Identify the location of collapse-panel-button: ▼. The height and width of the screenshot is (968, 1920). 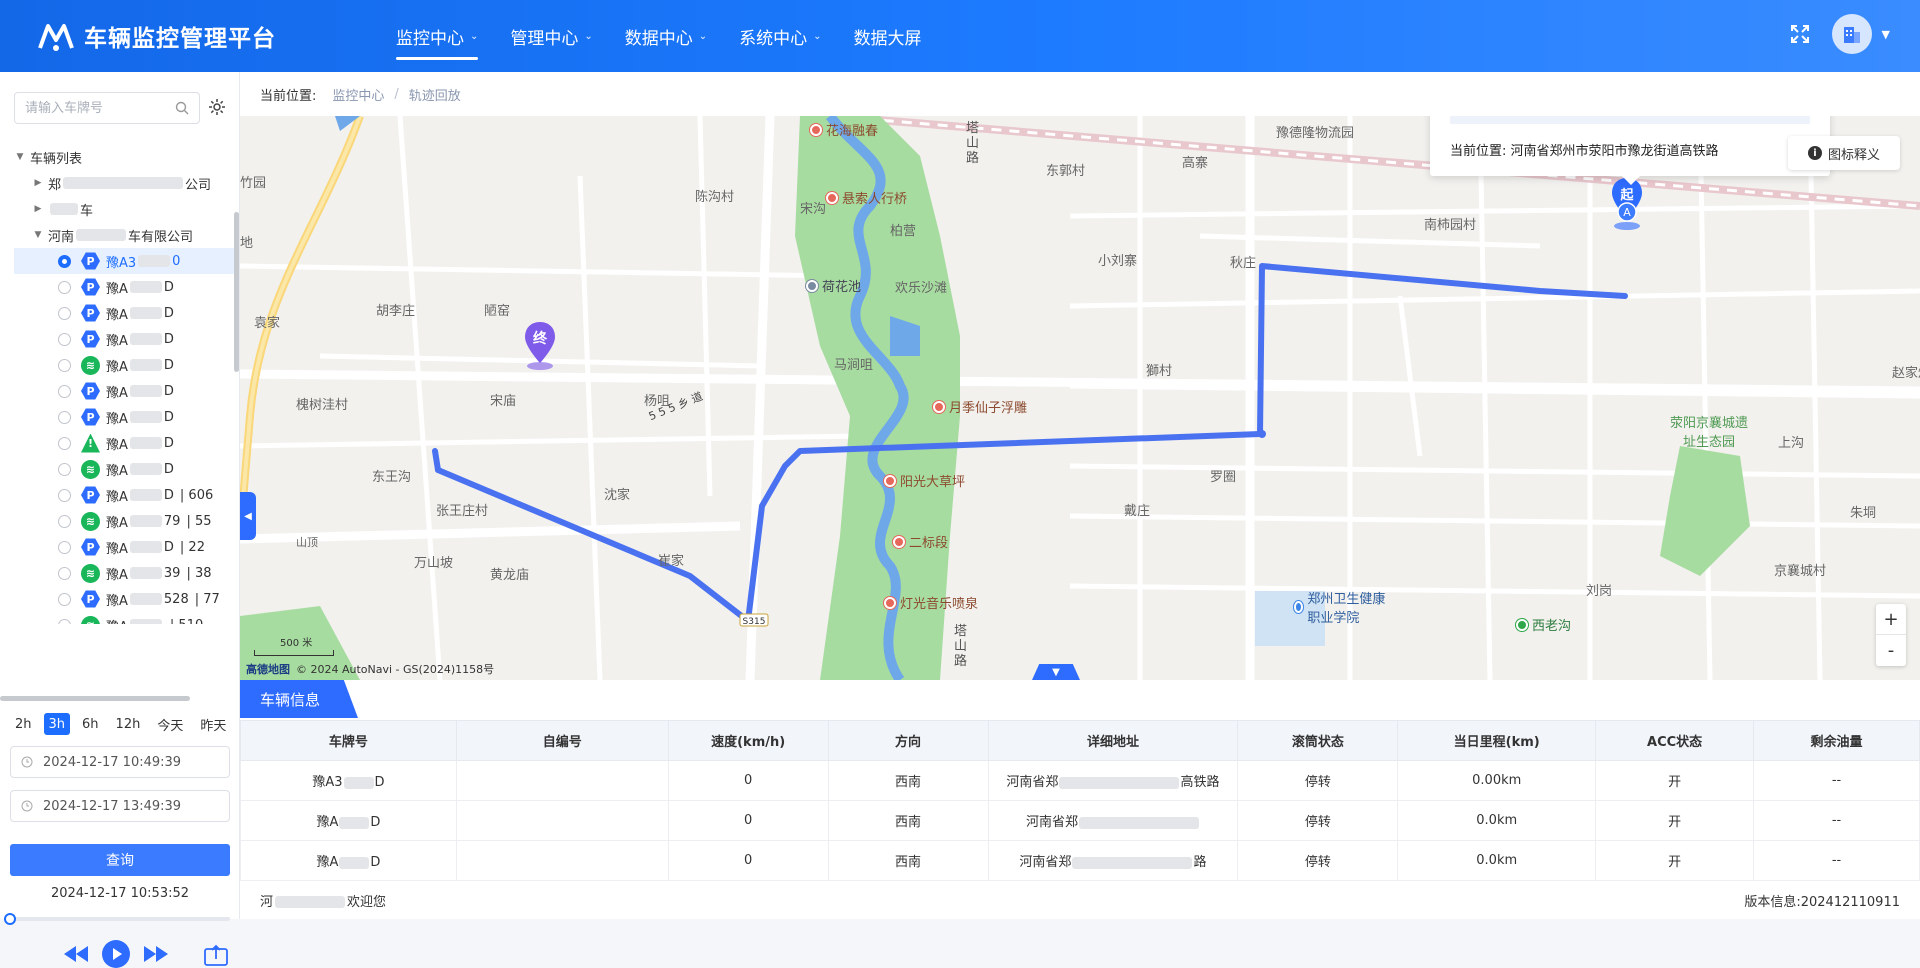
(1056, 672).